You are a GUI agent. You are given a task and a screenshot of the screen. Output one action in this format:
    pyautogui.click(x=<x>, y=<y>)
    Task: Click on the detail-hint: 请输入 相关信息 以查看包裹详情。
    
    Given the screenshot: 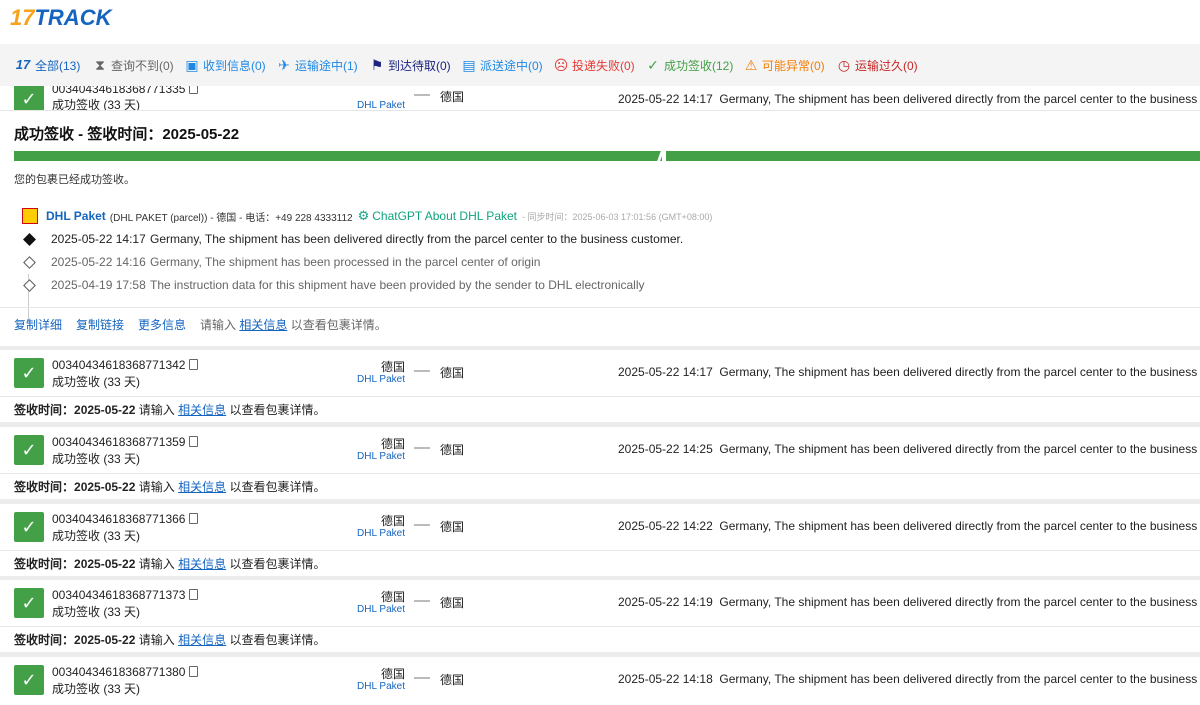 What is the action you would take?
    pyautogui.click(x=293, y=325)
    